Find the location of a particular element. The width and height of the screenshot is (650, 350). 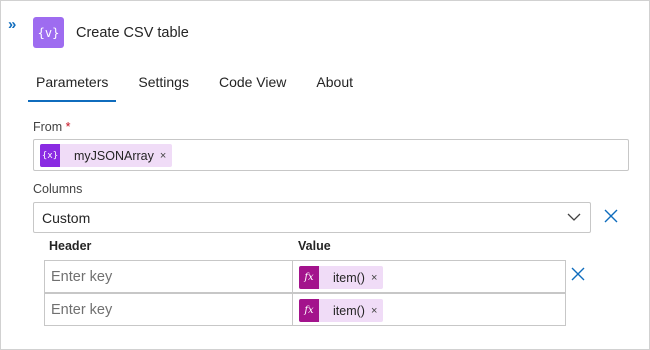

action-title: Create CSV table is located at coordinates (132, 33).